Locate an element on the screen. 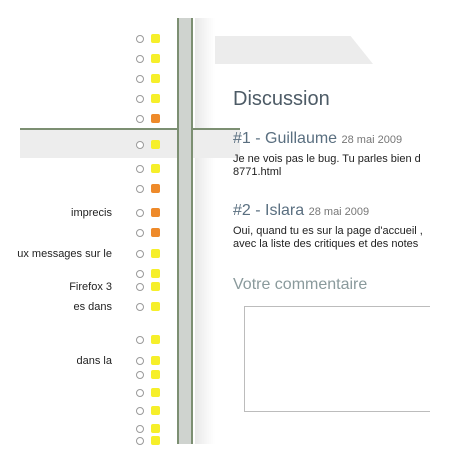 This screenshot has height=452, width=475. comment-header: #1 - Guillaume 28 mai 2009 is located at coordinates (318, 138).